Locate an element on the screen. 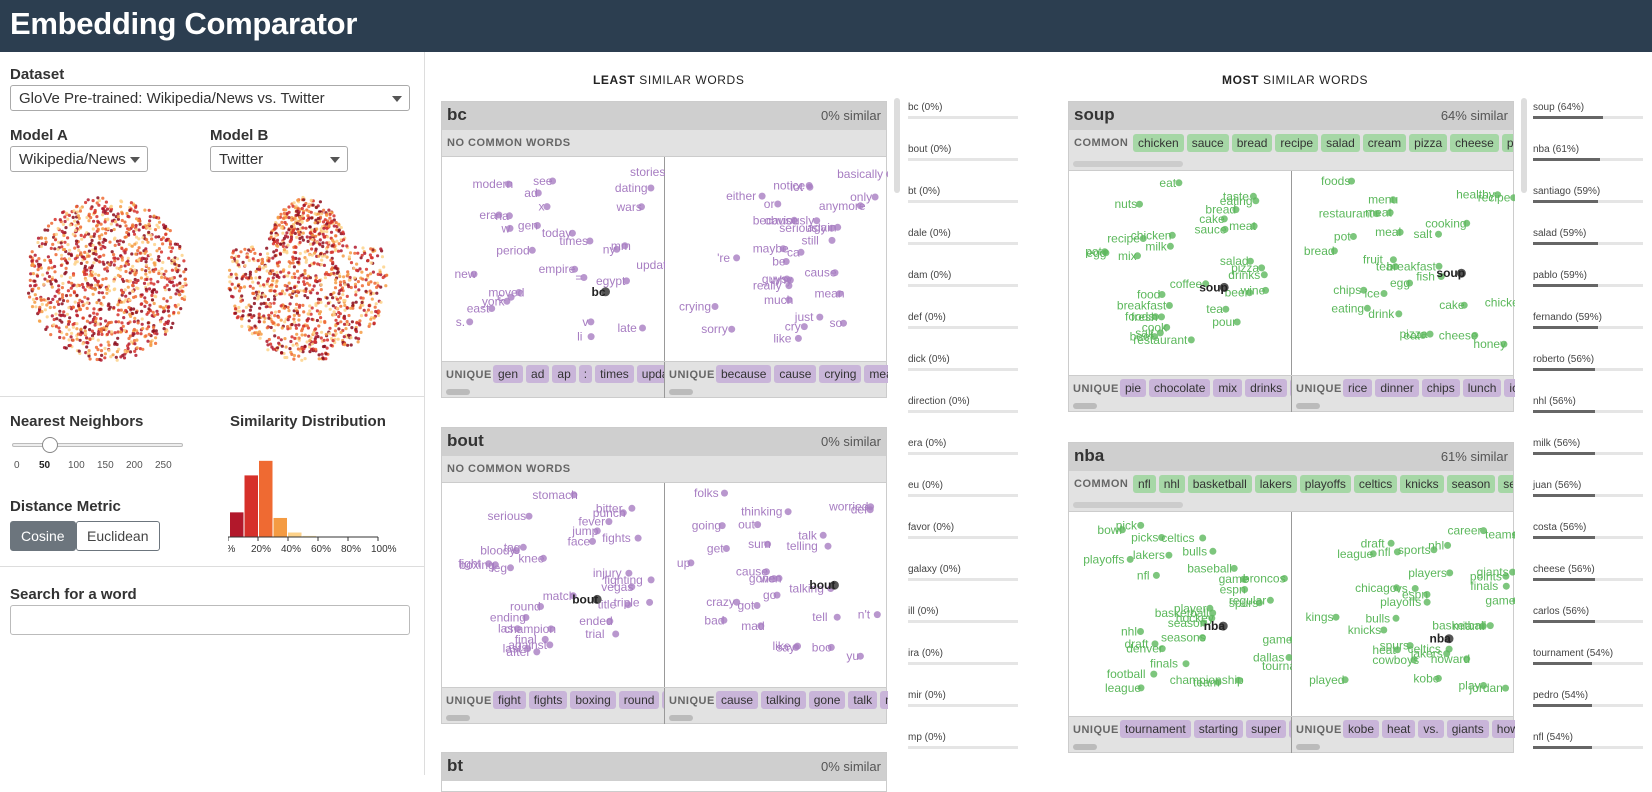 The image size is (1652, 792). similarity-list-item: eu (0%) is located at coordinates (963, 490).